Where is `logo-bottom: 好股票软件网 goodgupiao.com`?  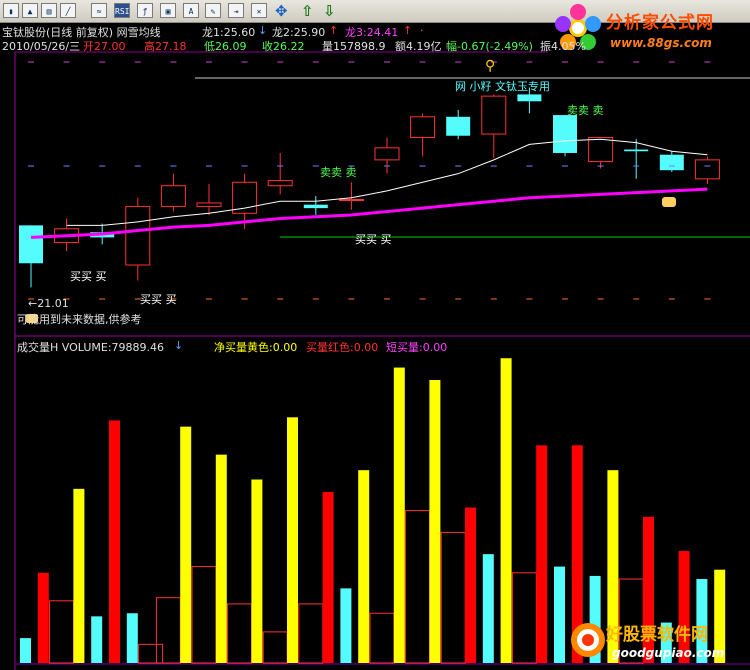
logo-bottom: 好股票软件网 goodgupiao.com is located at coordinates (659, 641).